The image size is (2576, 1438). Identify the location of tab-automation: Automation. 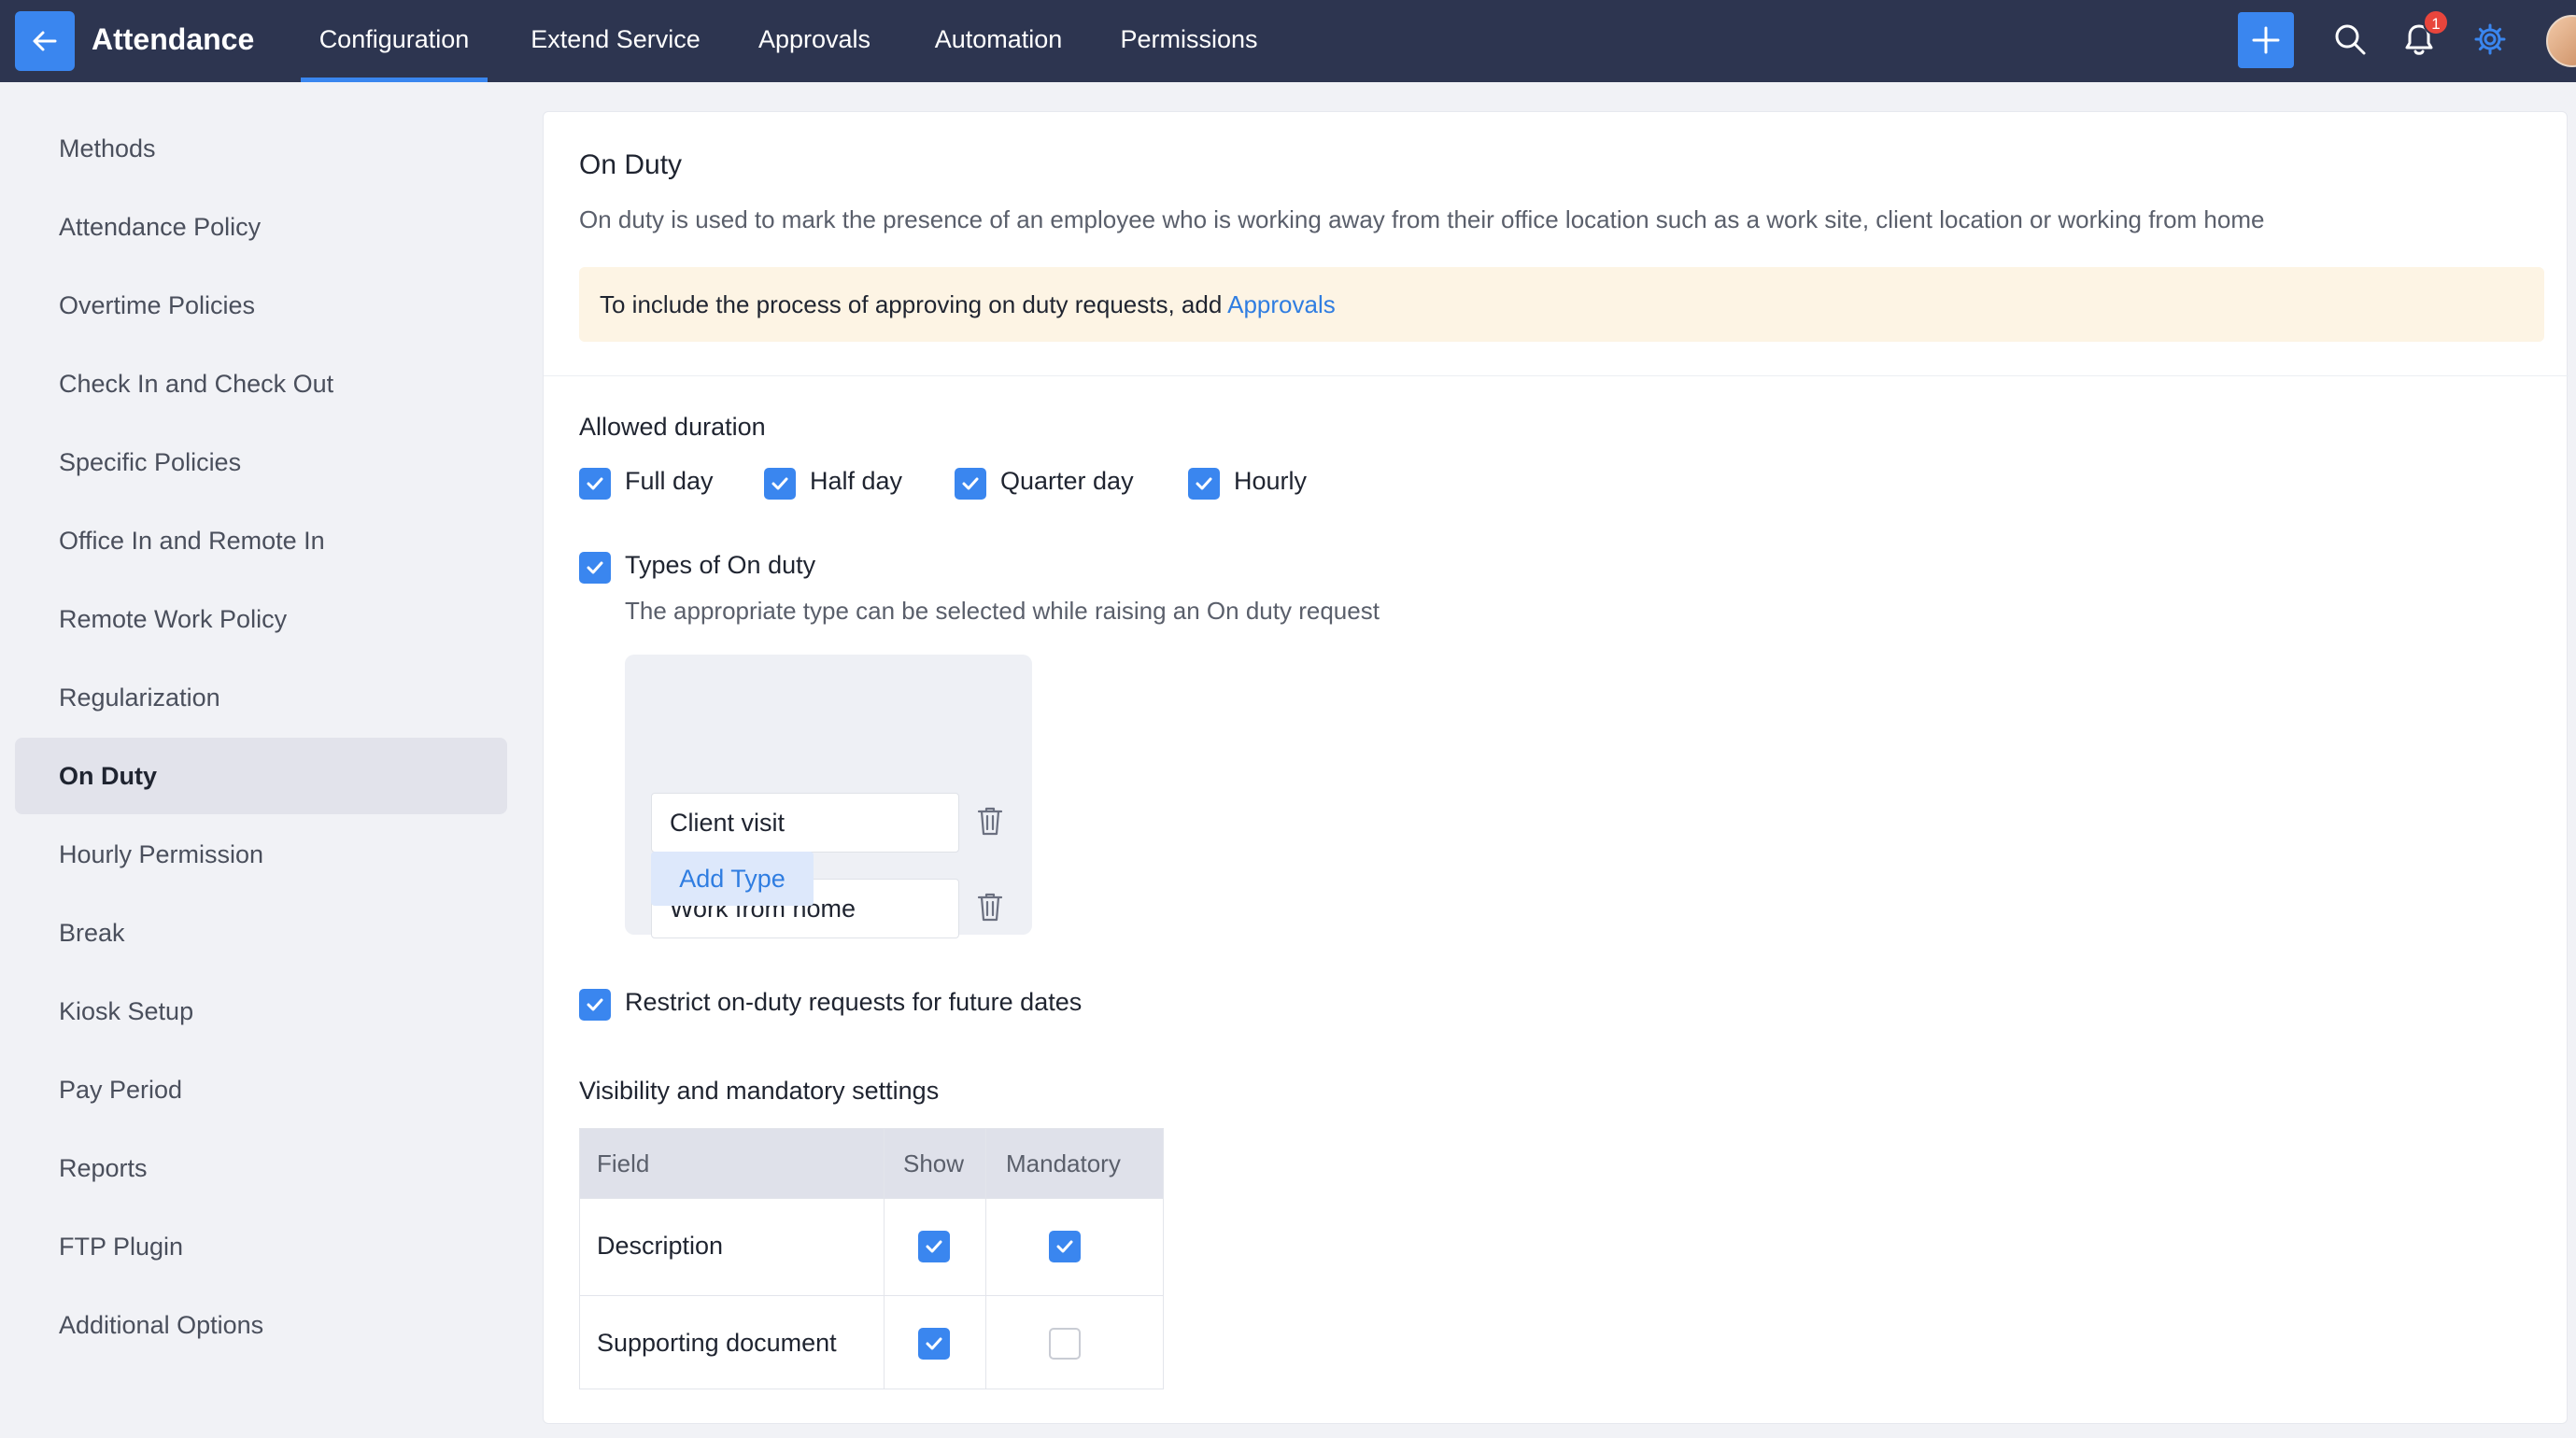
(999, 41).